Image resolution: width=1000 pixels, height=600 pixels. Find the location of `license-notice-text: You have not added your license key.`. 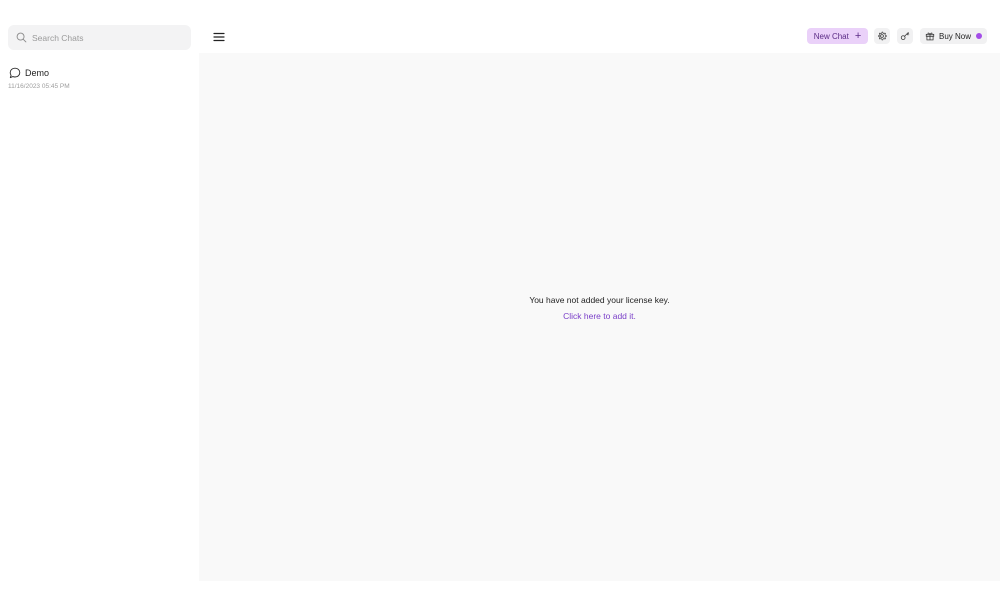

license-notice-text: You have not added your license key. is located at coordinates (599, 300).